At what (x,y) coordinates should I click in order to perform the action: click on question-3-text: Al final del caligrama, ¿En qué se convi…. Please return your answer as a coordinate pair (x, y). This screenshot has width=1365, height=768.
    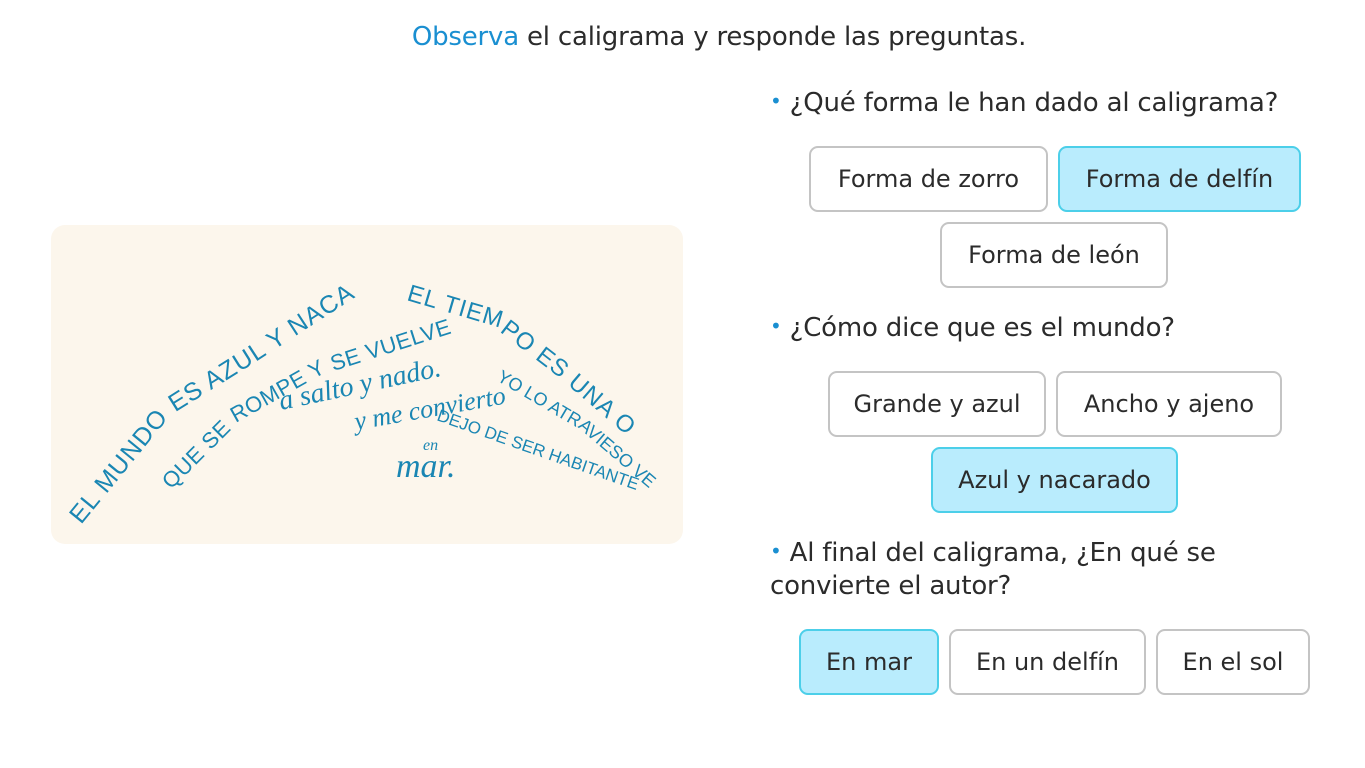
    Looking at the image, I should click on (993, 569).